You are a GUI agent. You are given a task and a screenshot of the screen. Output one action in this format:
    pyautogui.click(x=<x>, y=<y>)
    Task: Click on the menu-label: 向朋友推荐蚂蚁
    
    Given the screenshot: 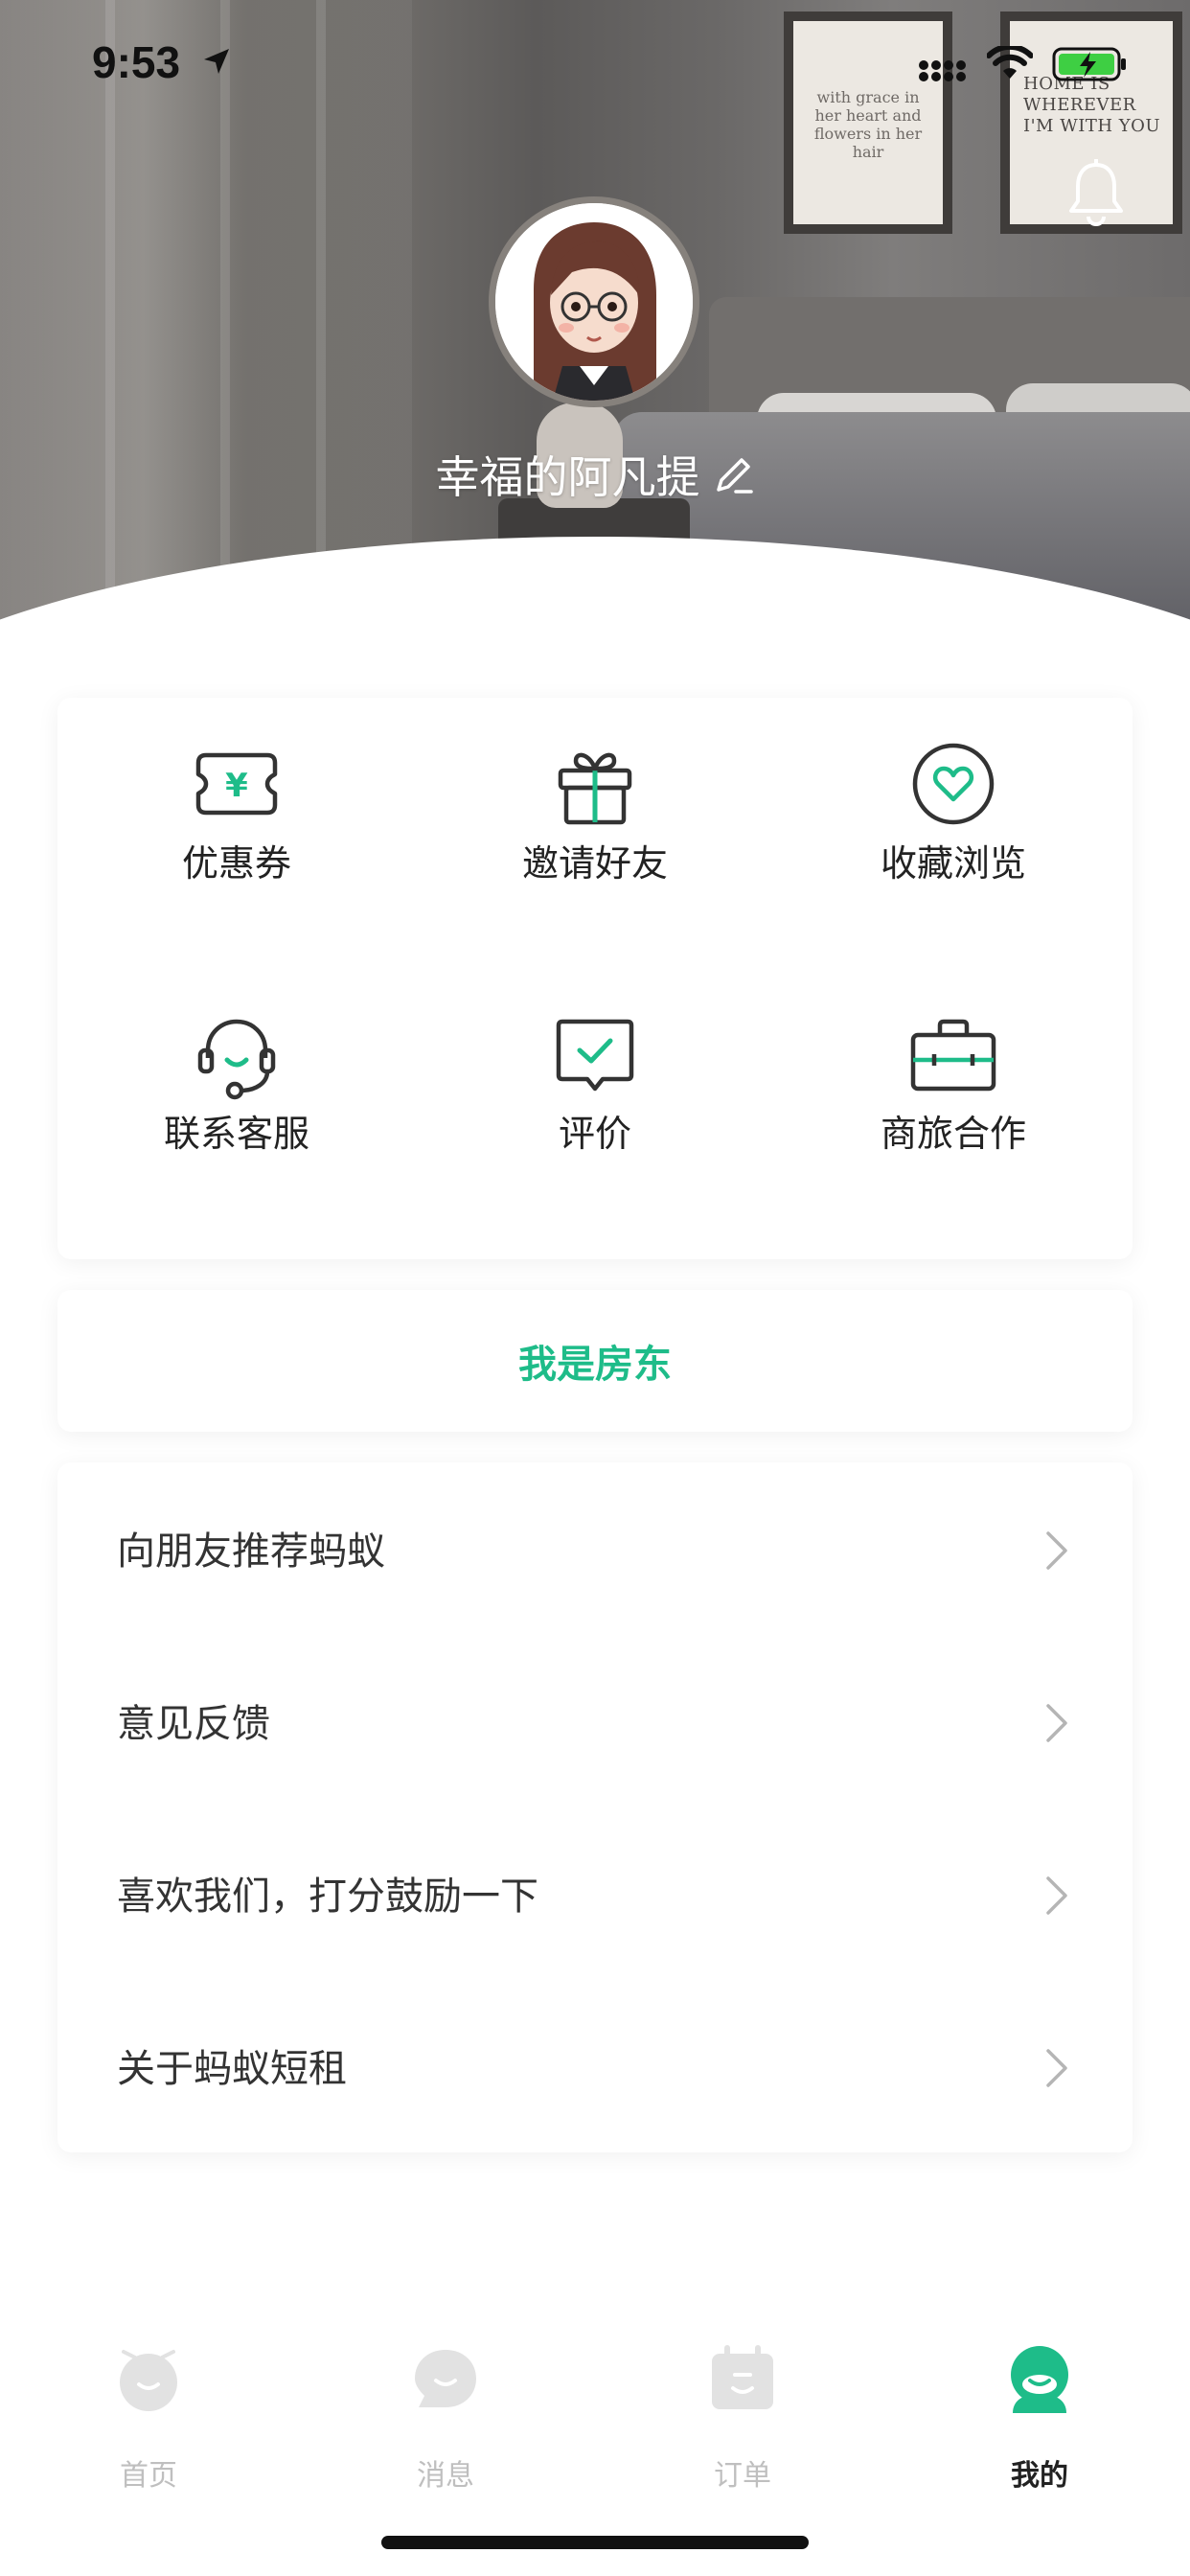 What is the action you would take?
    pyautogui.click(x=251, y=1552)
    